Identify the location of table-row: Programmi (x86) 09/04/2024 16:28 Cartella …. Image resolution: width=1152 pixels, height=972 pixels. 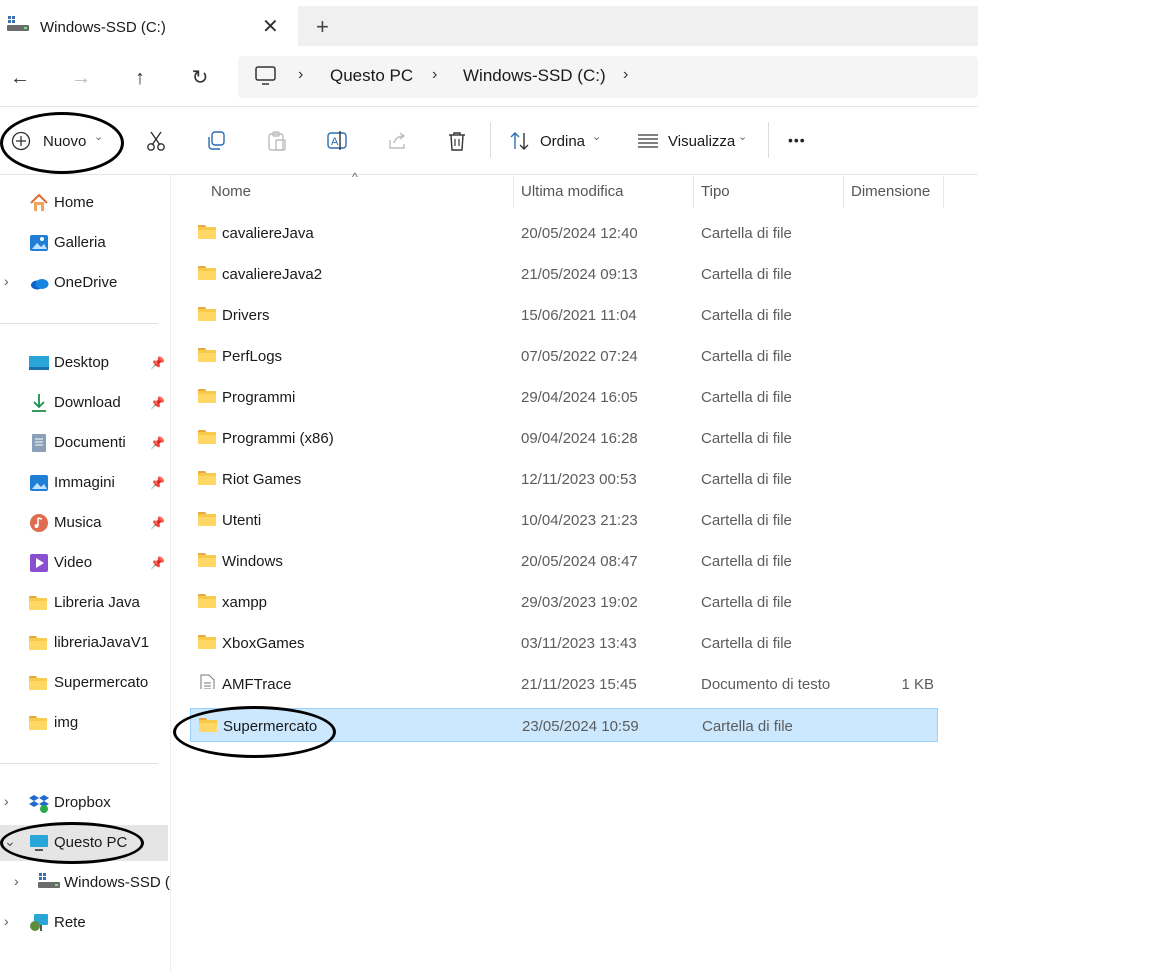
(564, 438).